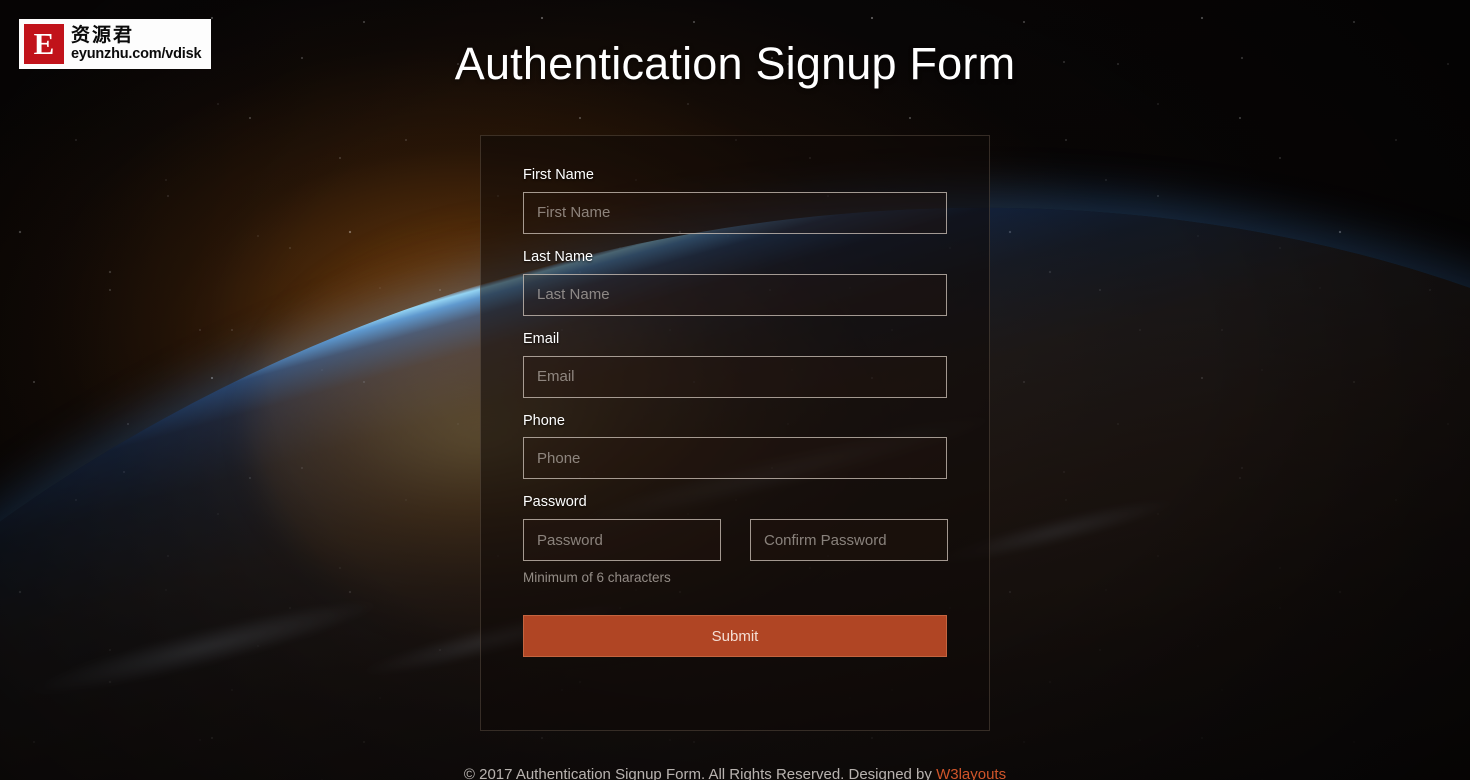  What do you see at coordinates (735, 458) in the screenshot?
I see `phone-input` at bounding box center [735, 458].